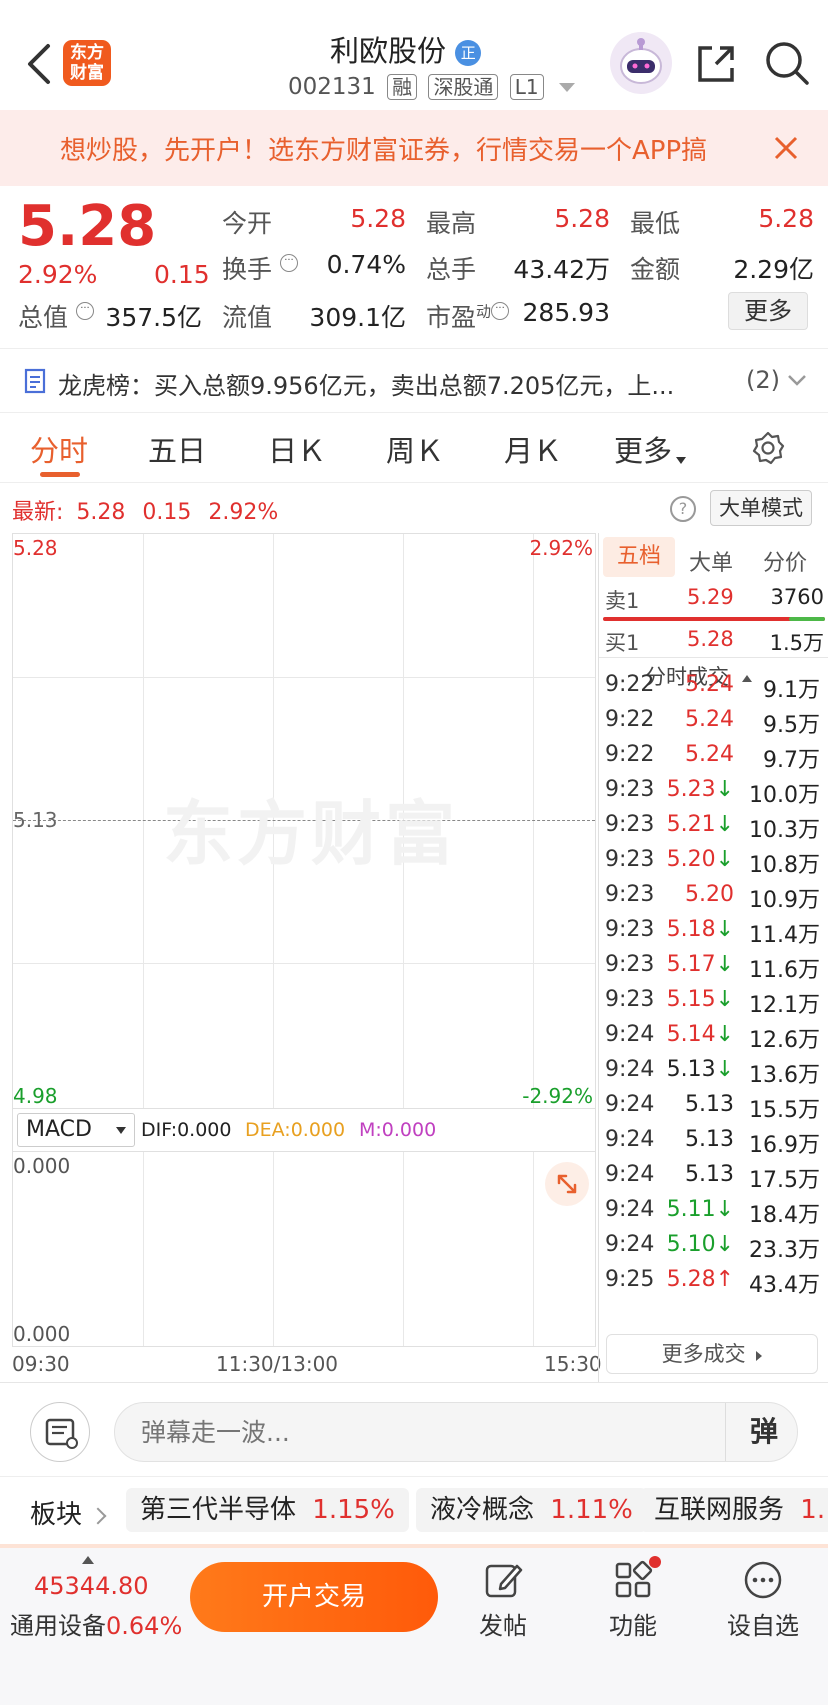 This screenshot has height=1705, width=828. I want to click on trade-price: 5.14↓, so click(700, 1034).